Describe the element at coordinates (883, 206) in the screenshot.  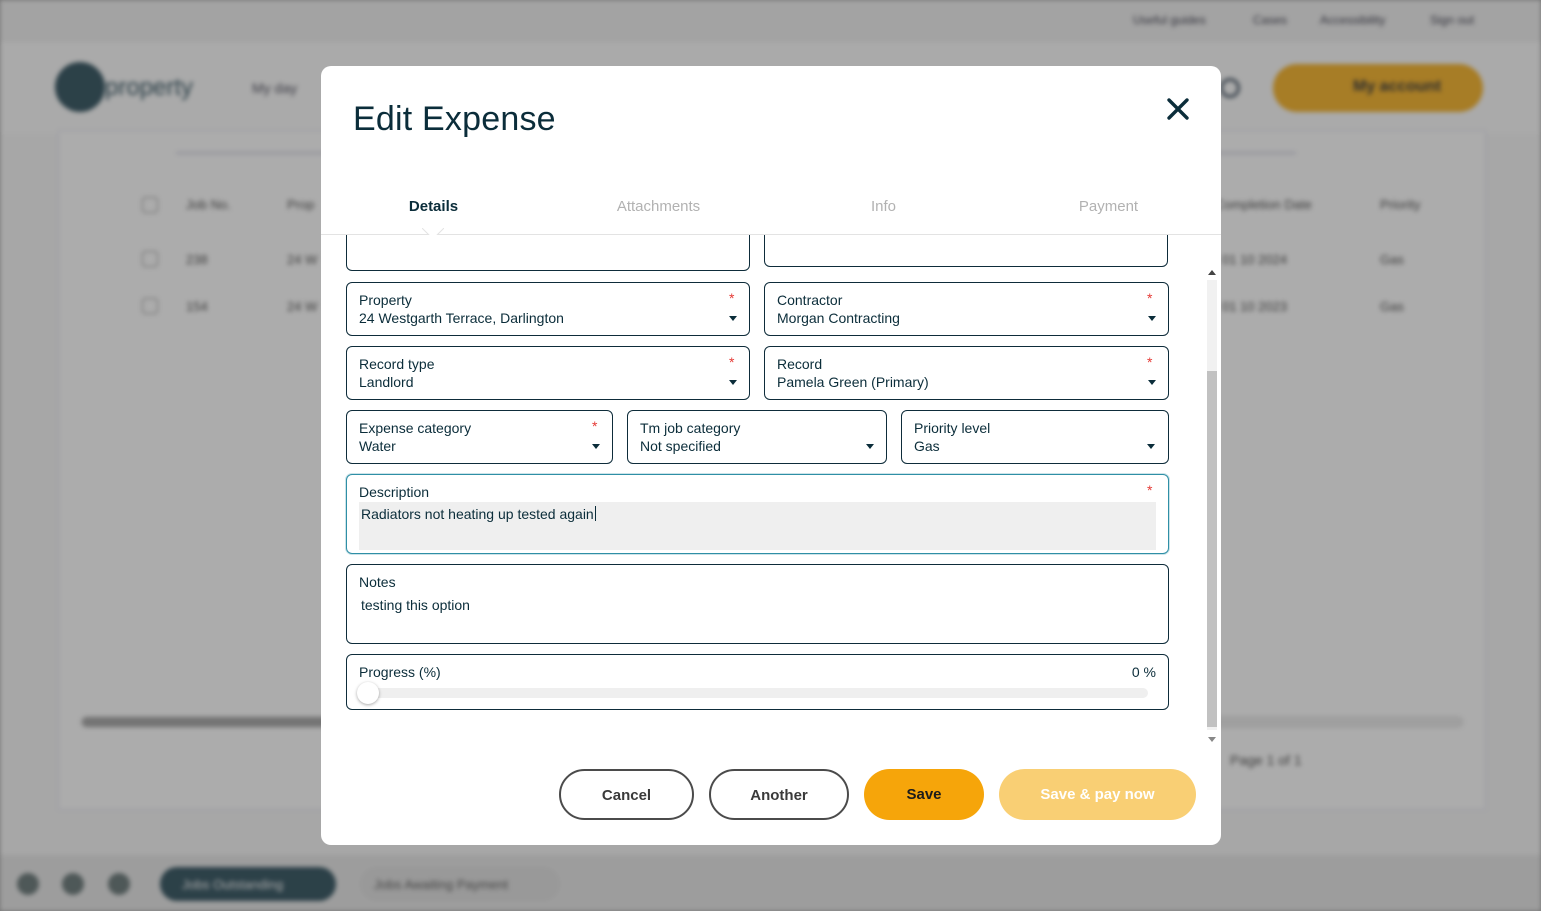
I see `tab-info: Info` at that location.